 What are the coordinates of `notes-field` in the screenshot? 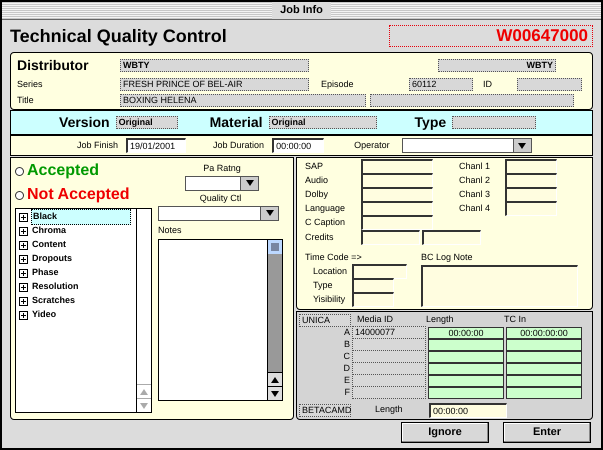 It's located at (220, 320).